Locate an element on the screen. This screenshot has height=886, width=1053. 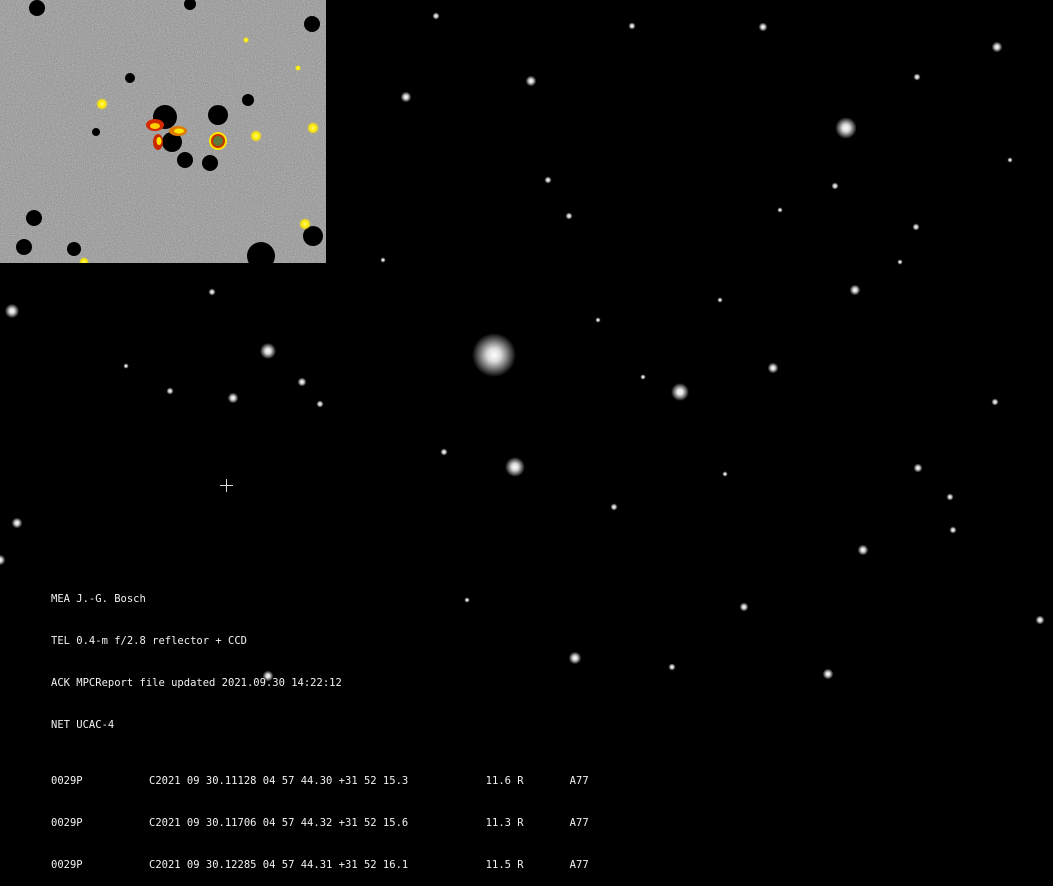
obs-dec: +31 52 16.1 is located at coordinates (373, 865).